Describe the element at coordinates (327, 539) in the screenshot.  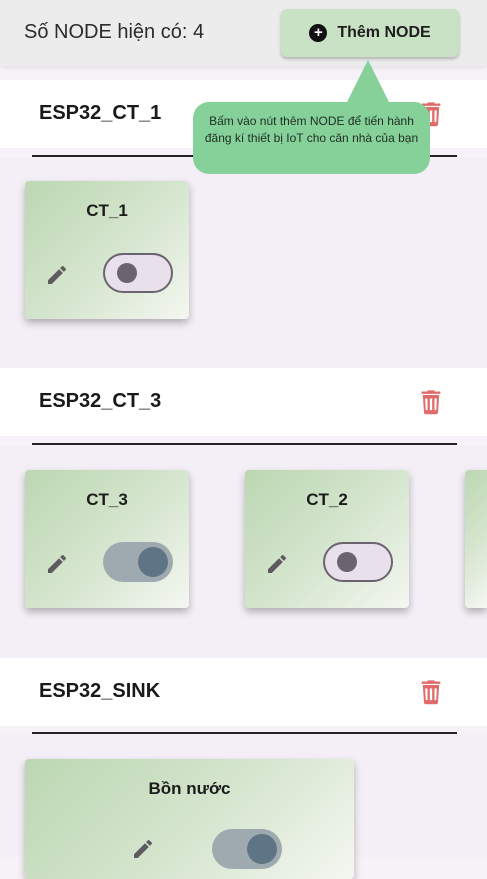
I see `device-card-ct-2: CT_2` at that location.